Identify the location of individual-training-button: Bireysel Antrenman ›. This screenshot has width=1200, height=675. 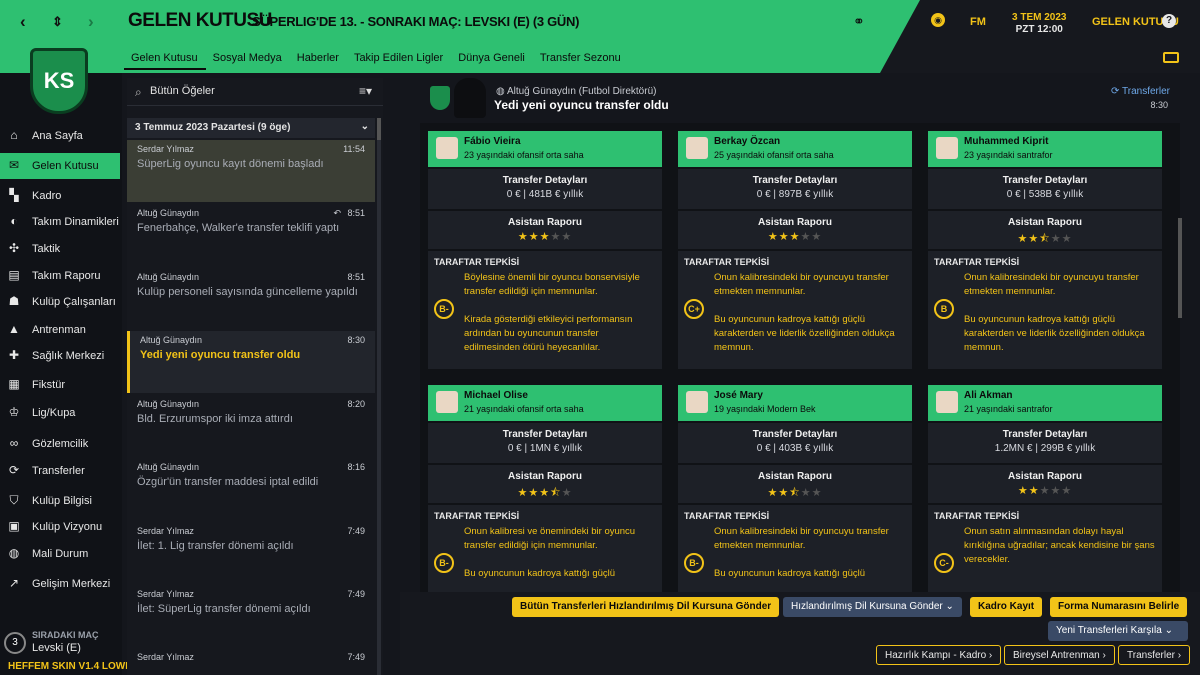
(1059, 655).